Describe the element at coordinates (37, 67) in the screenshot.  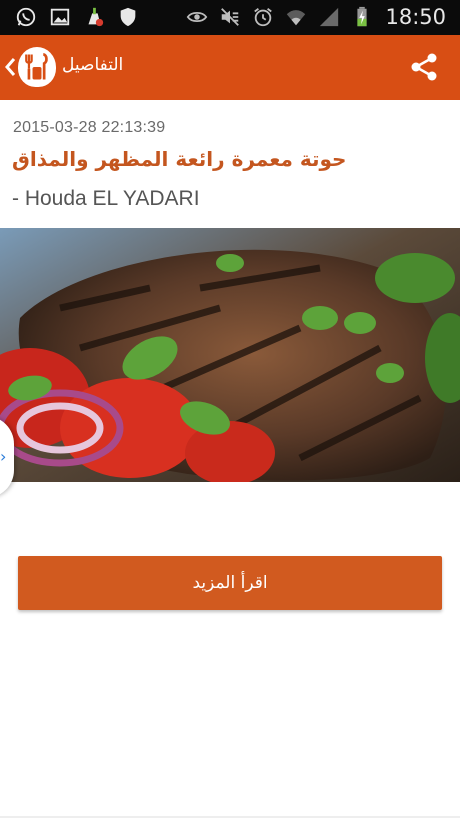
I see `app-logo` at that location.